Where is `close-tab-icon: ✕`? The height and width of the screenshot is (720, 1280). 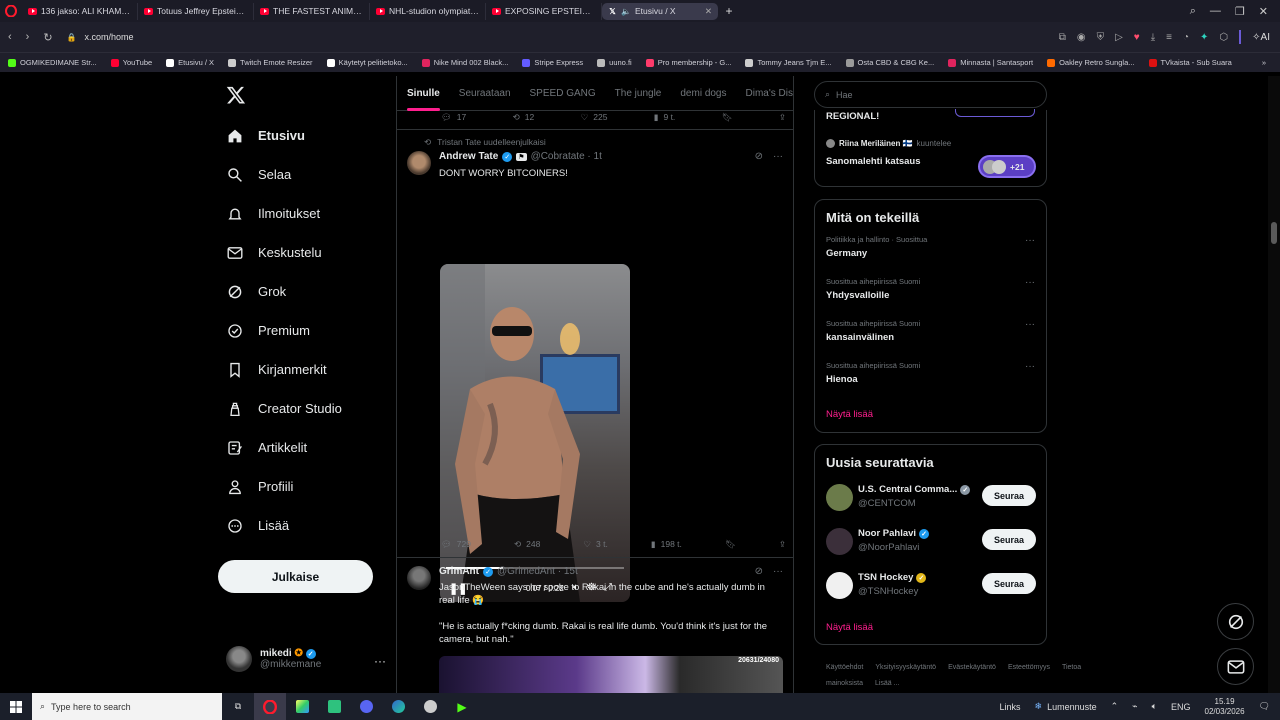
close-tab-icon: ✕ is located at coordinates (708, 11).